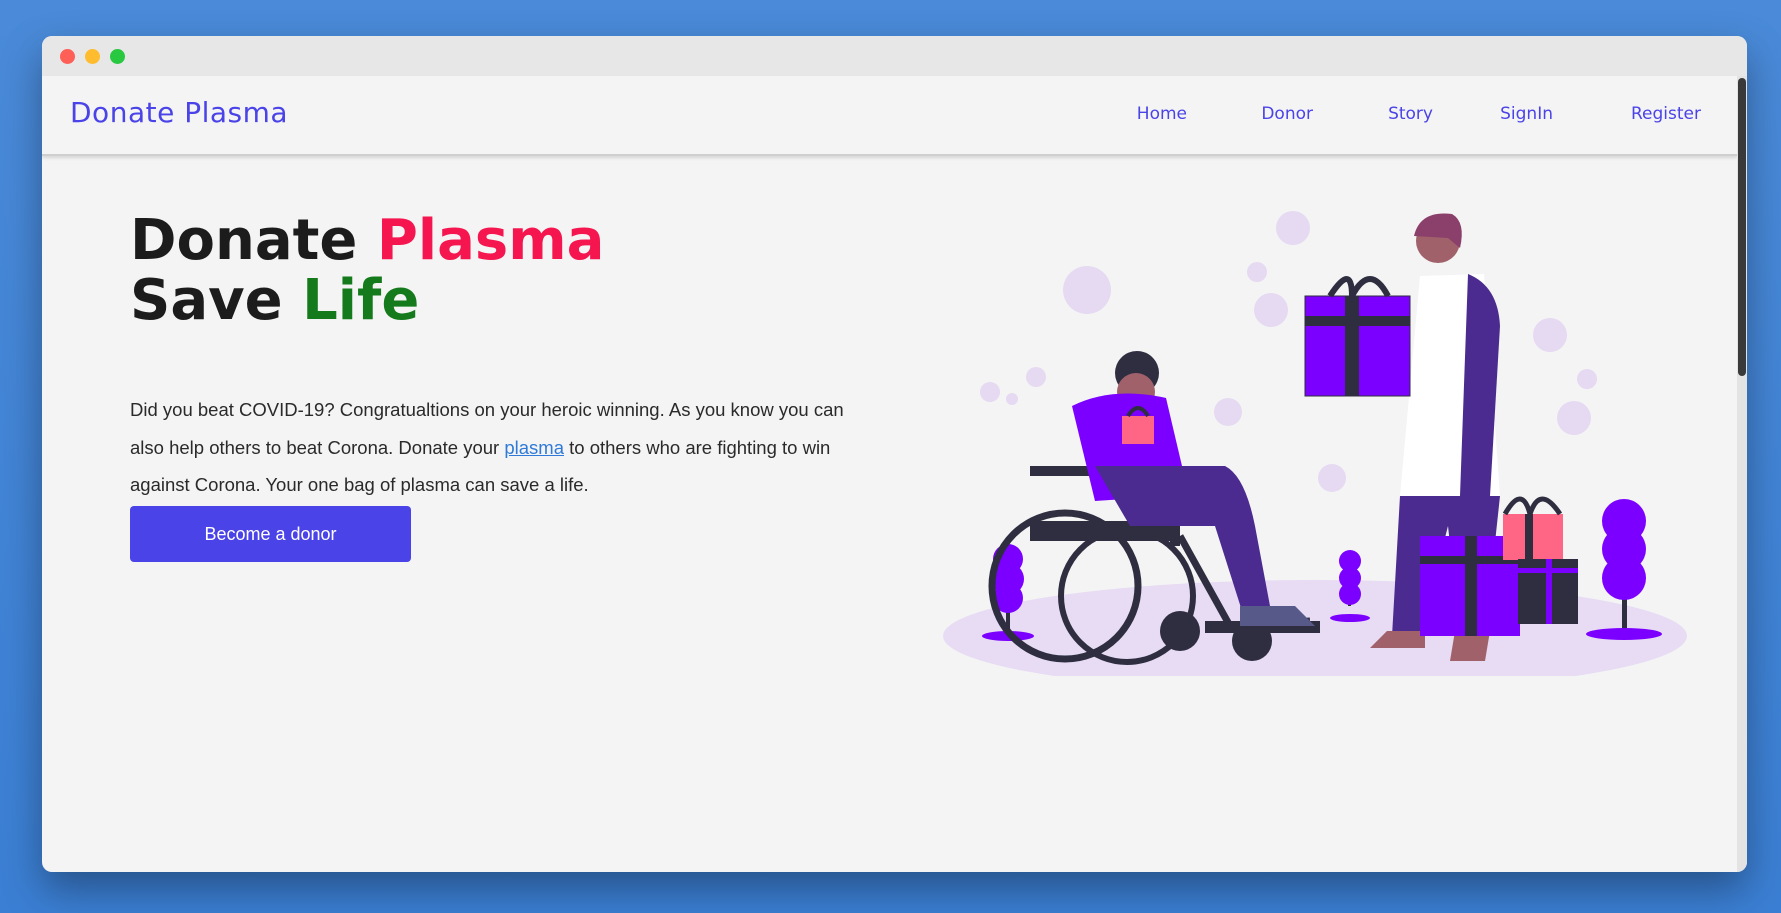 This screenshot has width=1781, height=913. I want to click on hero-heading: Donate Plasma Save Life, so click(367, 271).